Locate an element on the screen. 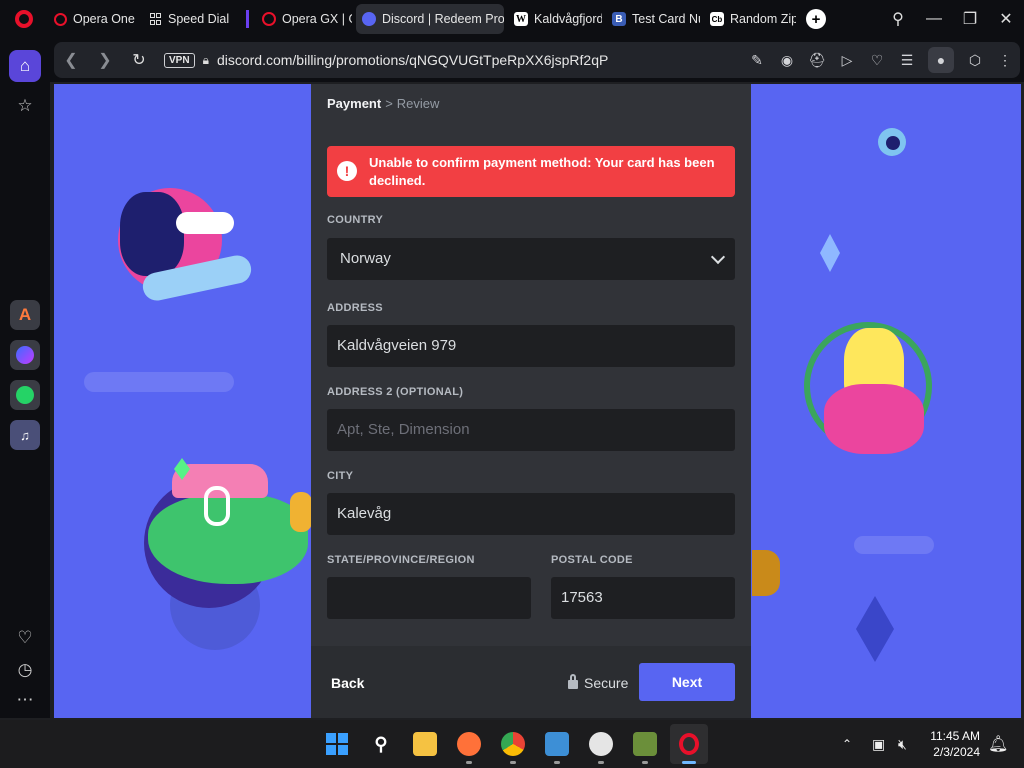 The width and height of the screenshot is (1024, 768). whatsapp-icon is located at coordinates (25, 395).